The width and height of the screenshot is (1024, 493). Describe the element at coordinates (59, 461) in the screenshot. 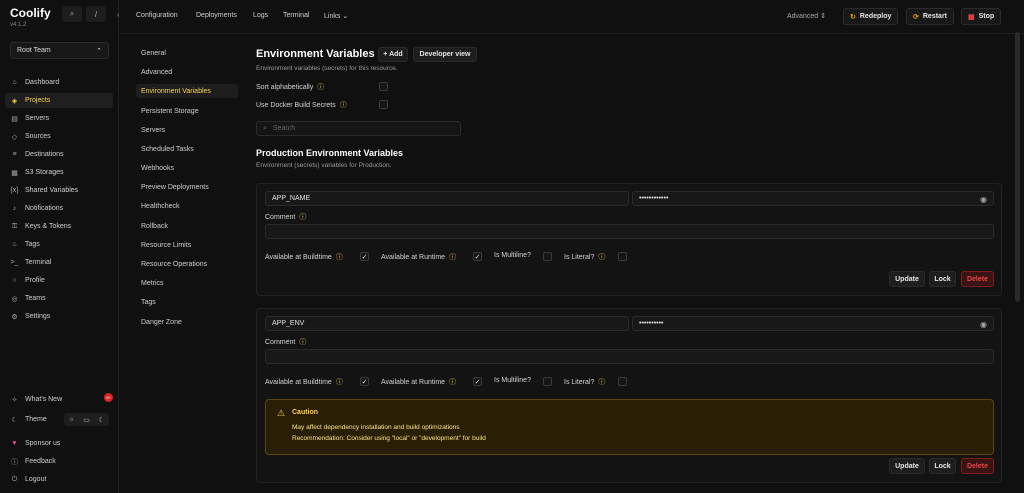

I see `feedback-link: ⓘ Feedback` at that location.